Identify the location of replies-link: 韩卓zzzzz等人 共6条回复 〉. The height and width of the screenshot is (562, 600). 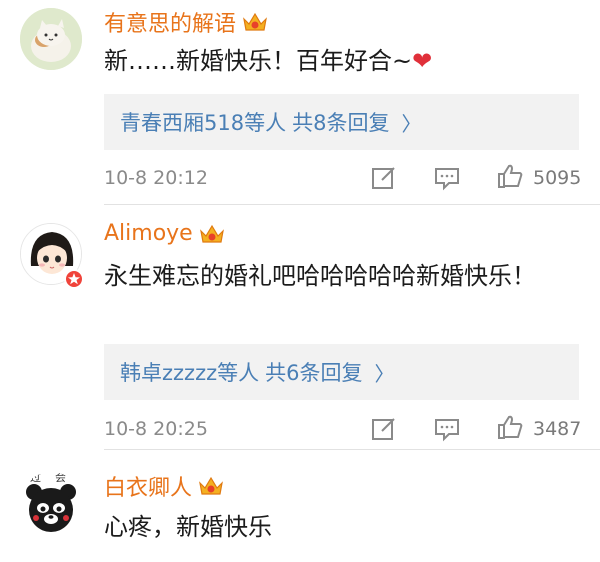
(341, 372).